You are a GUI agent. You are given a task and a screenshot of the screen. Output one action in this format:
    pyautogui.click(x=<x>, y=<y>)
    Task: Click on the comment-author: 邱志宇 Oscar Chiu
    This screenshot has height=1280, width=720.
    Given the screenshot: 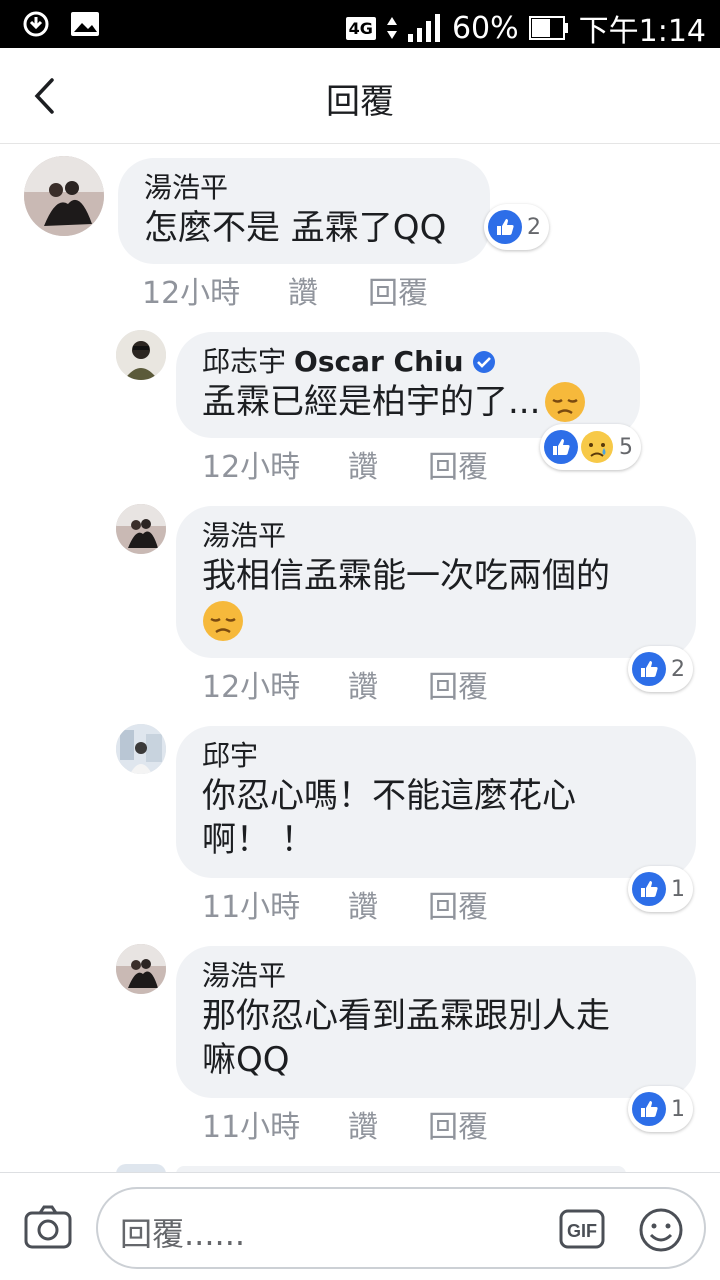 What is the action you would take?
    pyautogui.click(x=408, y=362)
    